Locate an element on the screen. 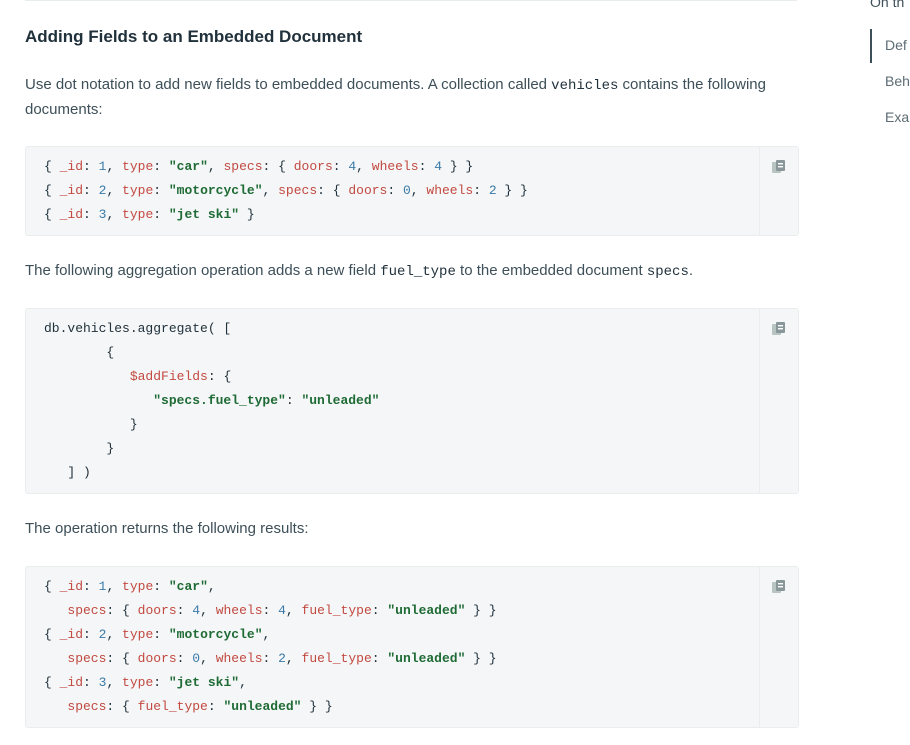  code-line: db.vehicles.aggregate( [ is located at coordinates (138, 328).